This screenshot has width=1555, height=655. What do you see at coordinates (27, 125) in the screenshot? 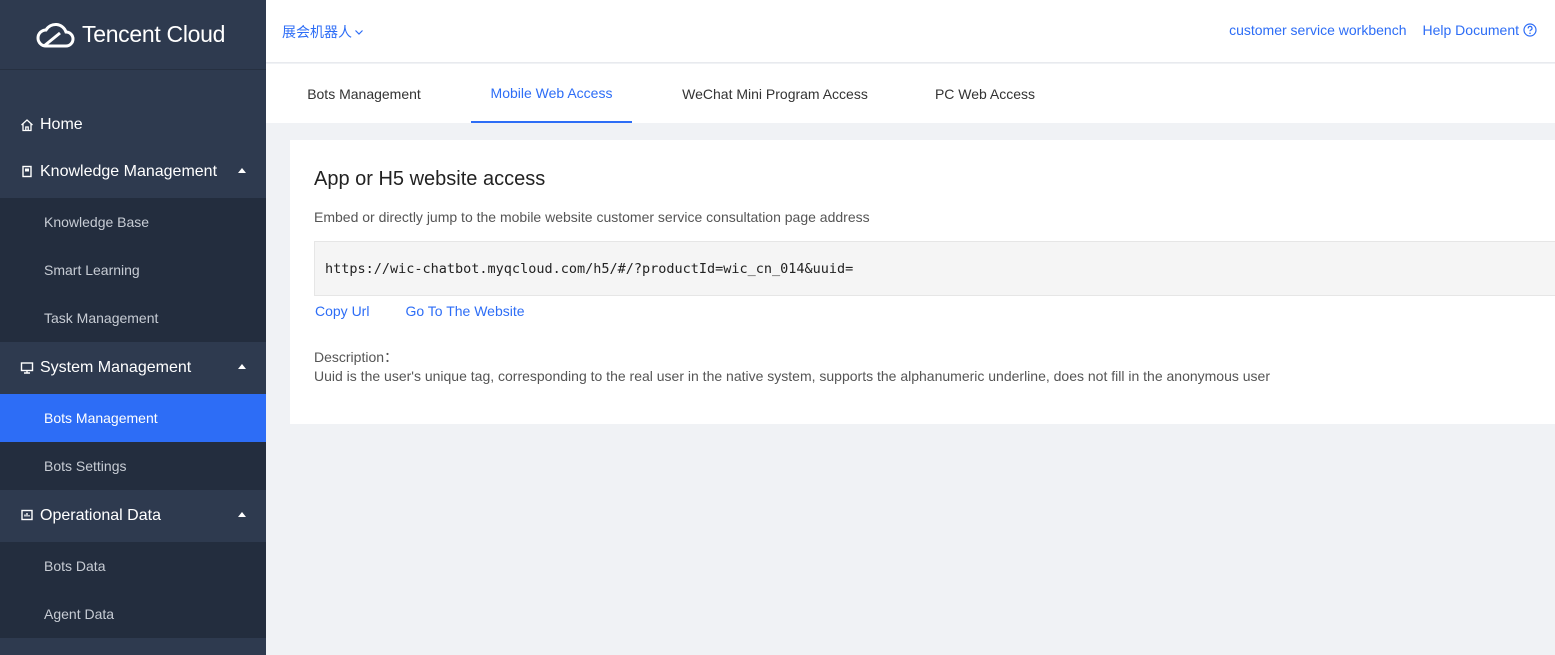
I see `home-icon` at bounding box center [27, 125].